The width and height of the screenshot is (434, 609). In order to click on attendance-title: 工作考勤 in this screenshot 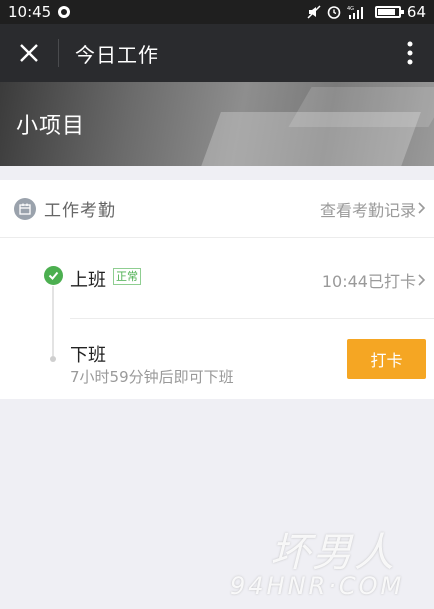, I will do `click(80, 211)`.